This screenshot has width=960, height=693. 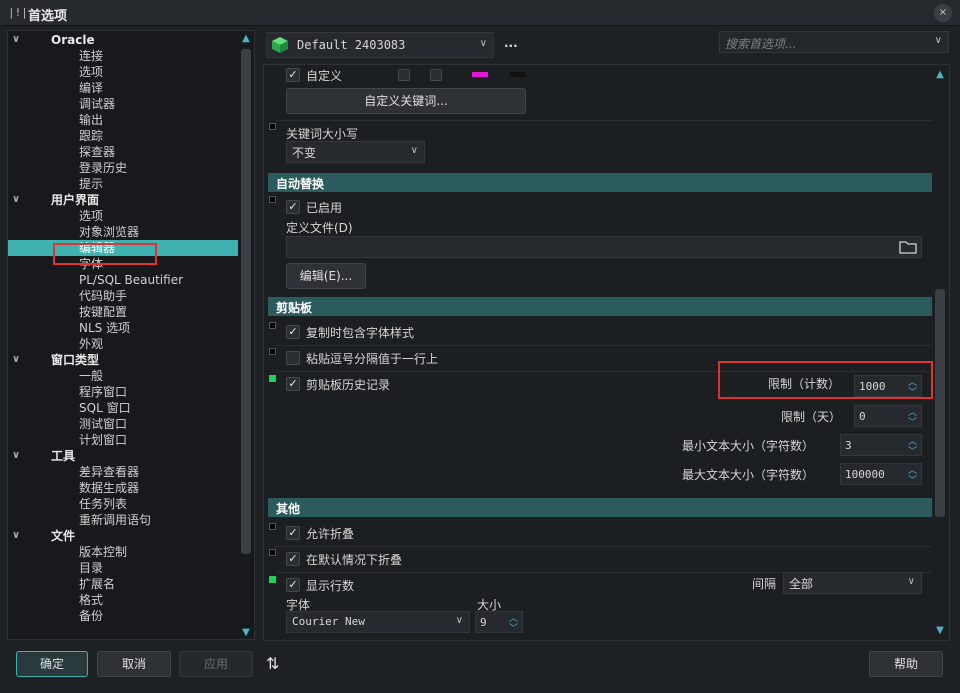 What do you see at coordinates (293, 533) in the screenshot?
I see `allow-fold-checkbox: ✓` at bounding box center [293, 533].